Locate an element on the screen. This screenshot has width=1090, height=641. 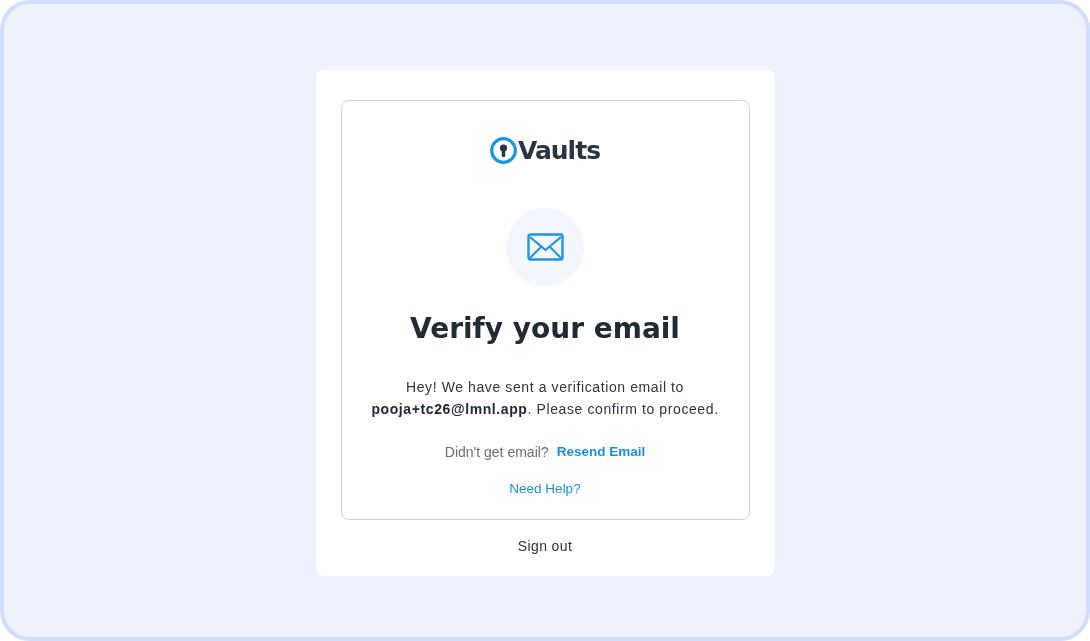
resend-email-link: Resend Email is located at coordinates (601, 452).